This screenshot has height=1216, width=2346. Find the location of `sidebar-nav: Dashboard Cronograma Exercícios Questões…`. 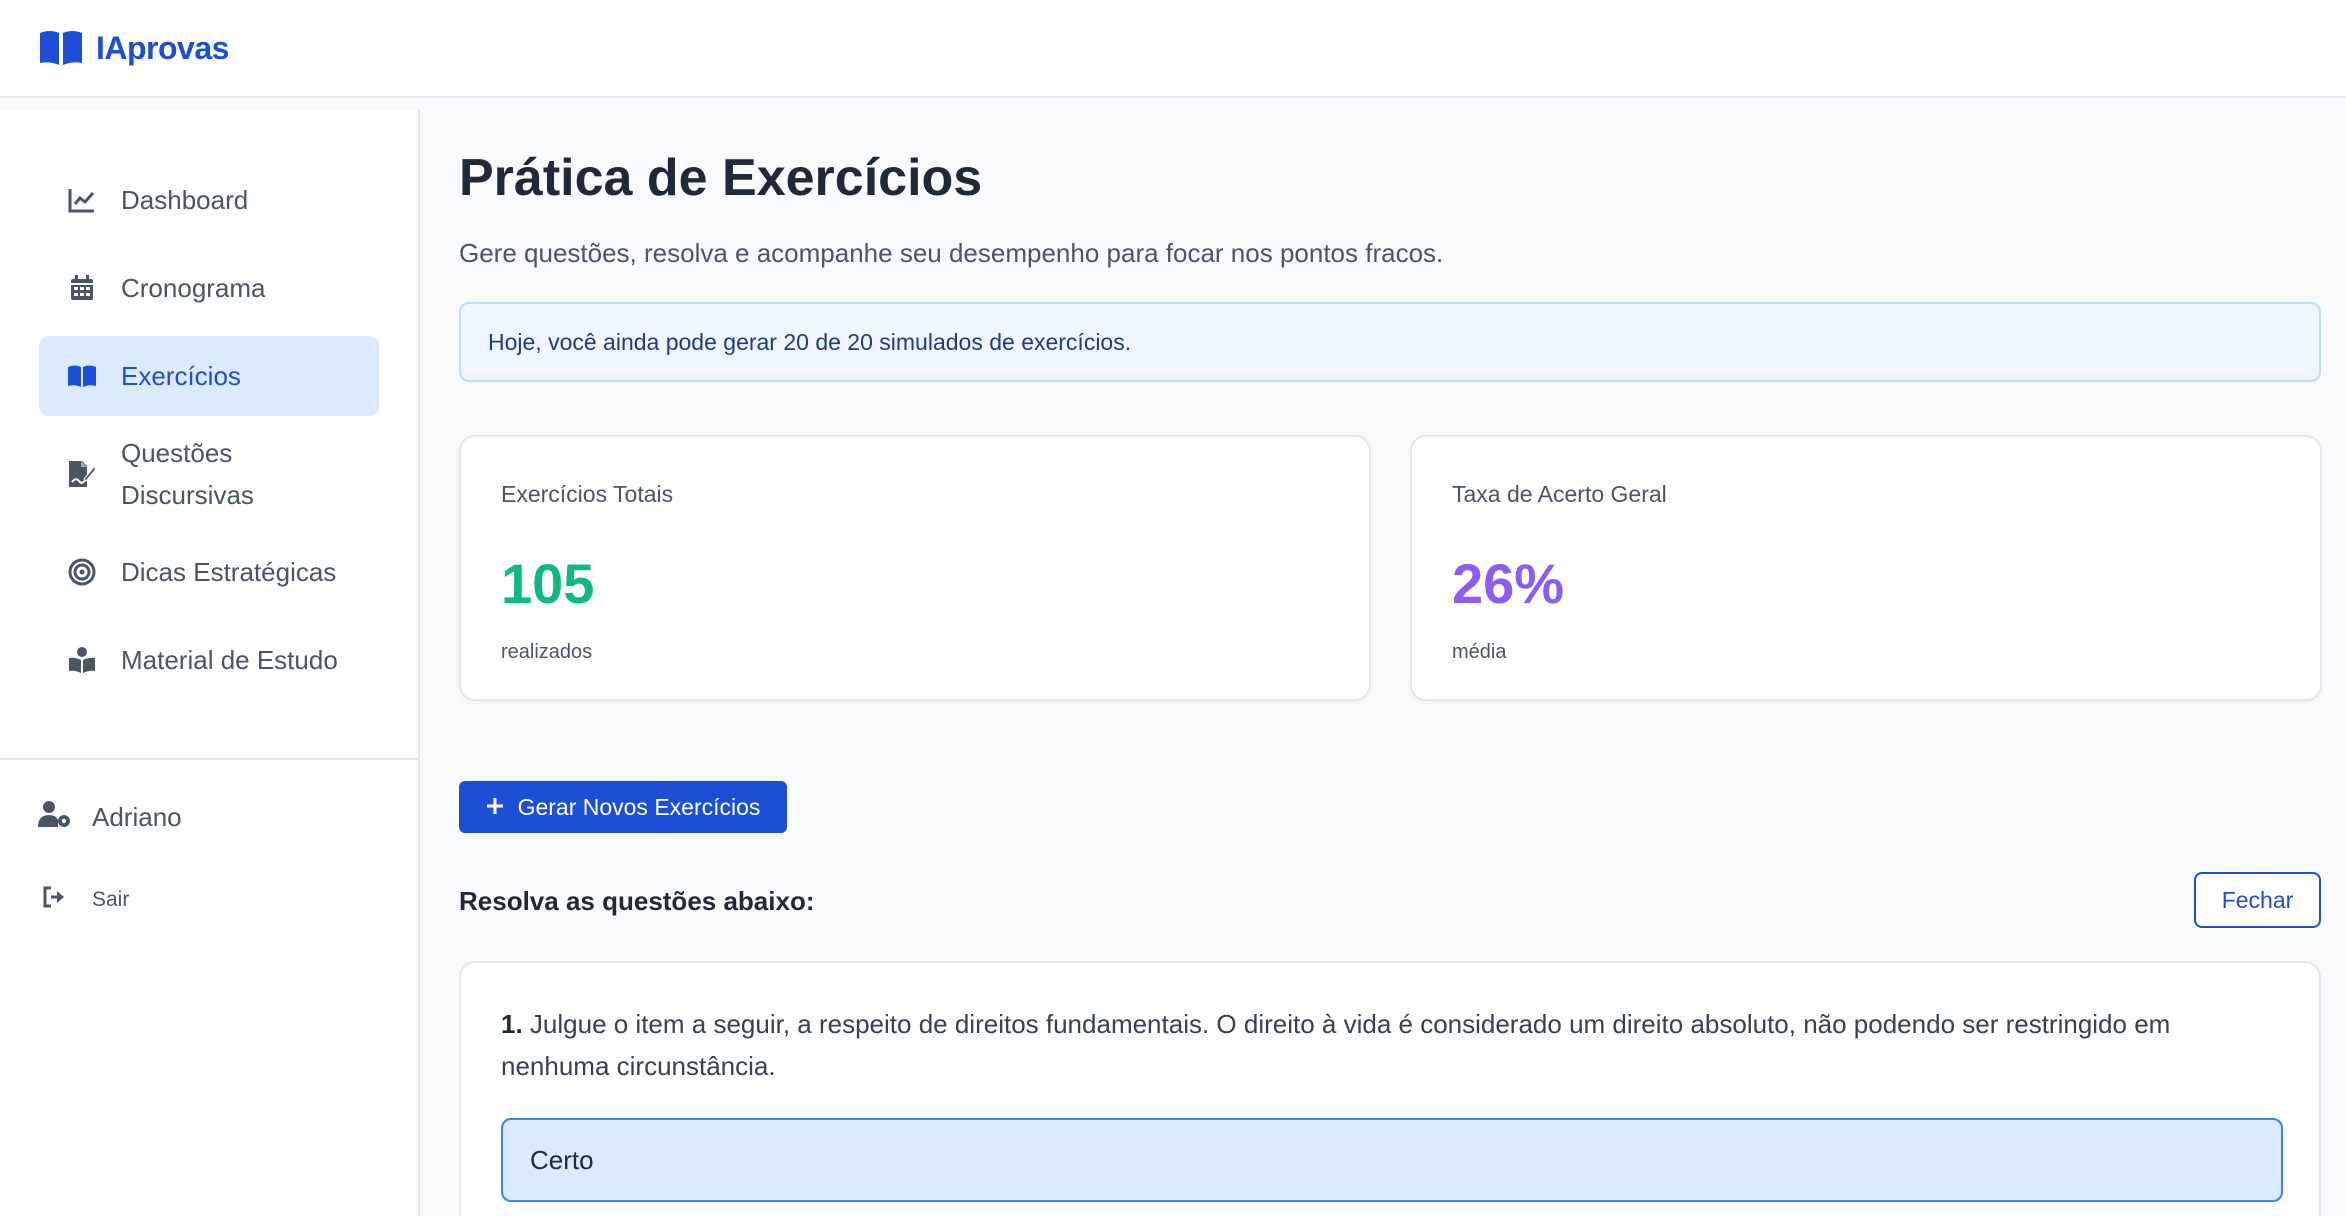

sidebar-nav: Dashboard Cronograma Exercícios Questões… is located at coordinates (209, 434).